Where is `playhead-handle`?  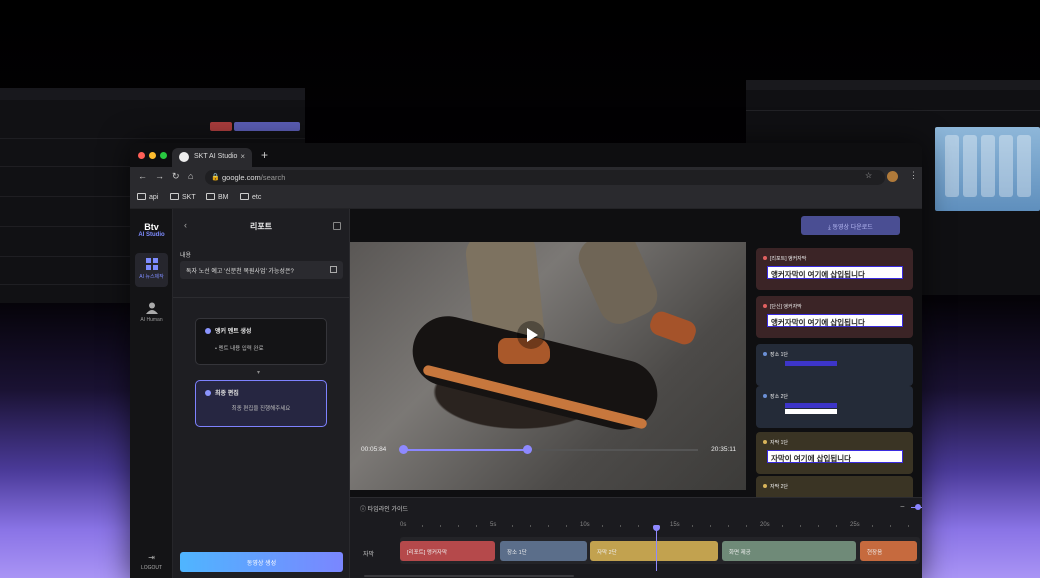
playhead-handle is located at coordinates (527, 449).